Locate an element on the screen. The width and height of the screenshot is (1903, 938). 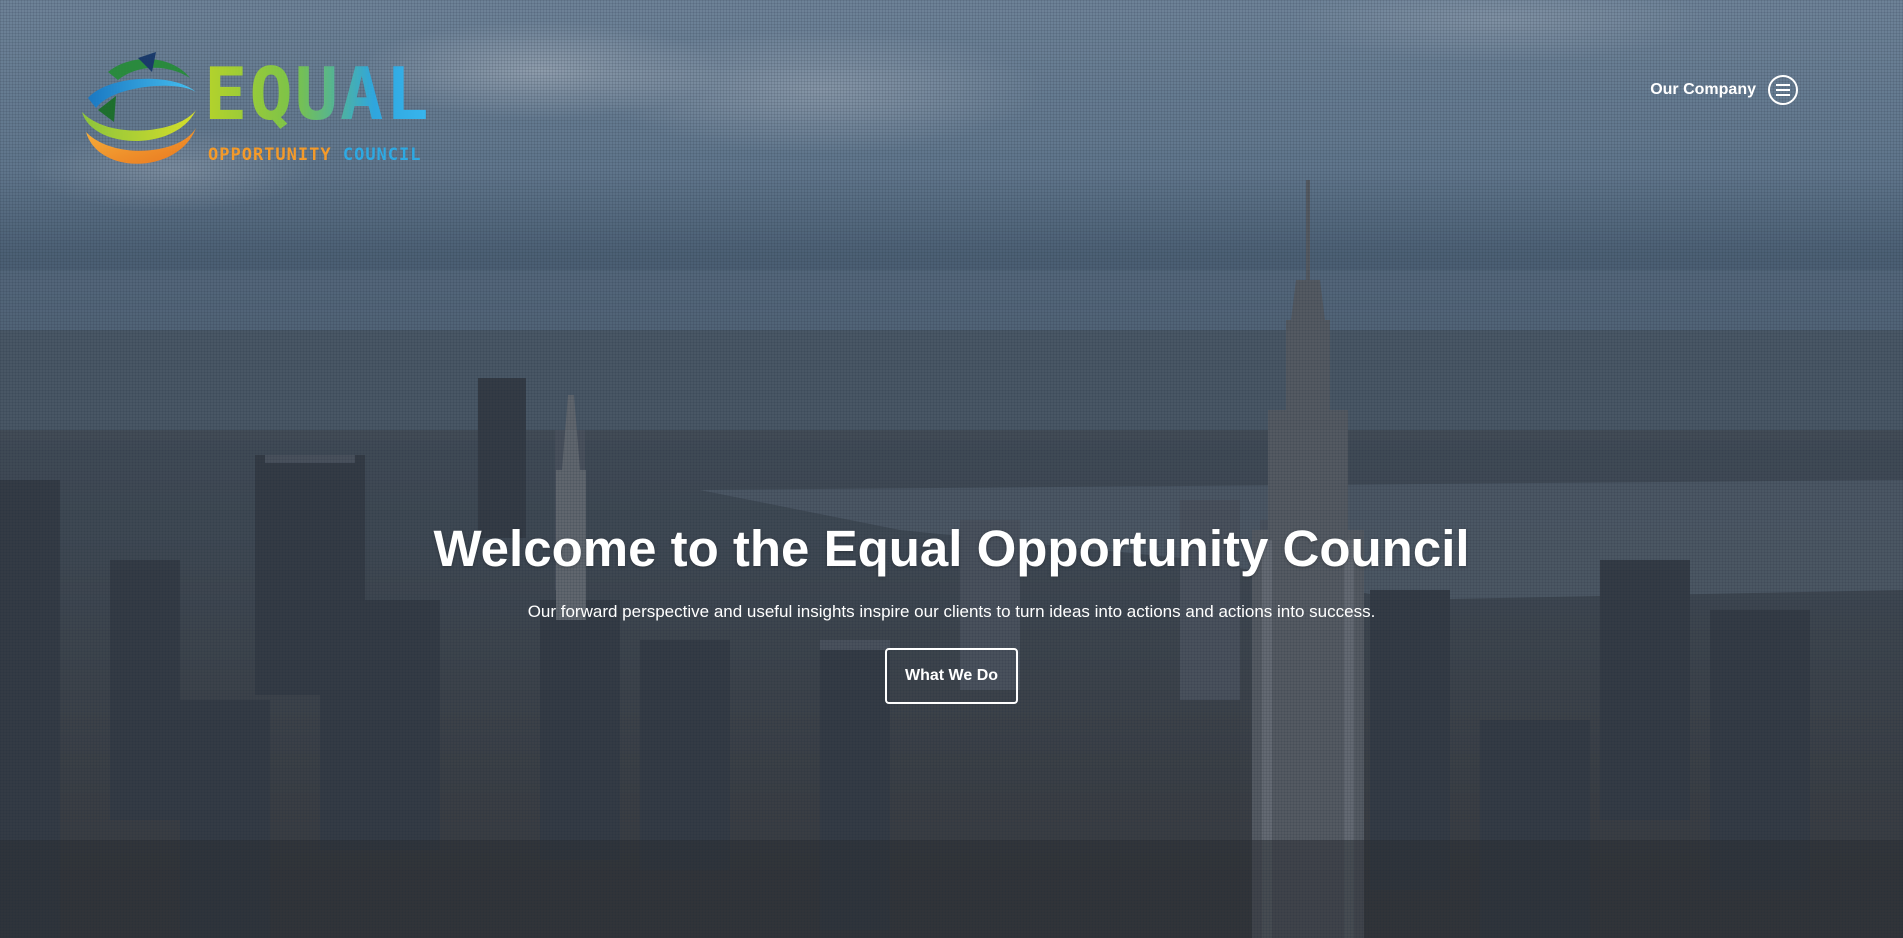
what-we-do-button: What We Do is located at coordinates (951, 676).